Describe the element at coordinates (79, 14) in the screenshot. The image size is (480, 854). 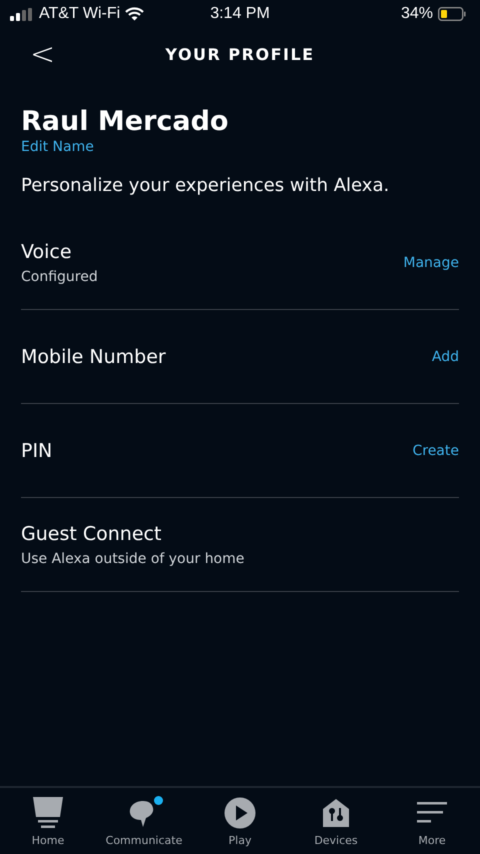
I see `carrier-name: AT&T Wi-Fi` at that location.